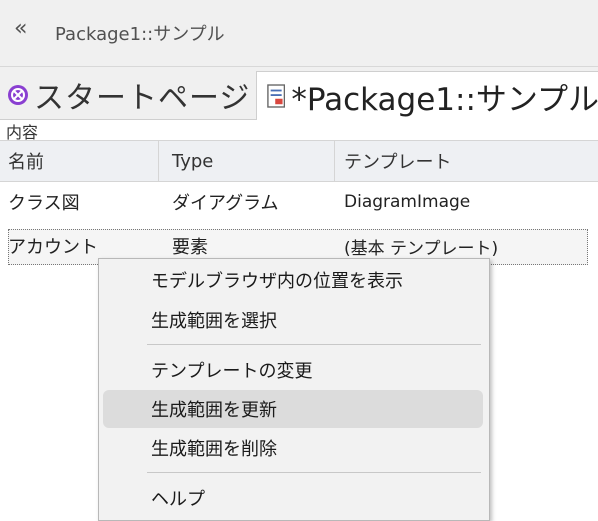 This screenshot has height=521, width=598. Describe the element at coordinates (225, 203) in the screenshot. I see `cell-type: ダイアグラム` at that location.